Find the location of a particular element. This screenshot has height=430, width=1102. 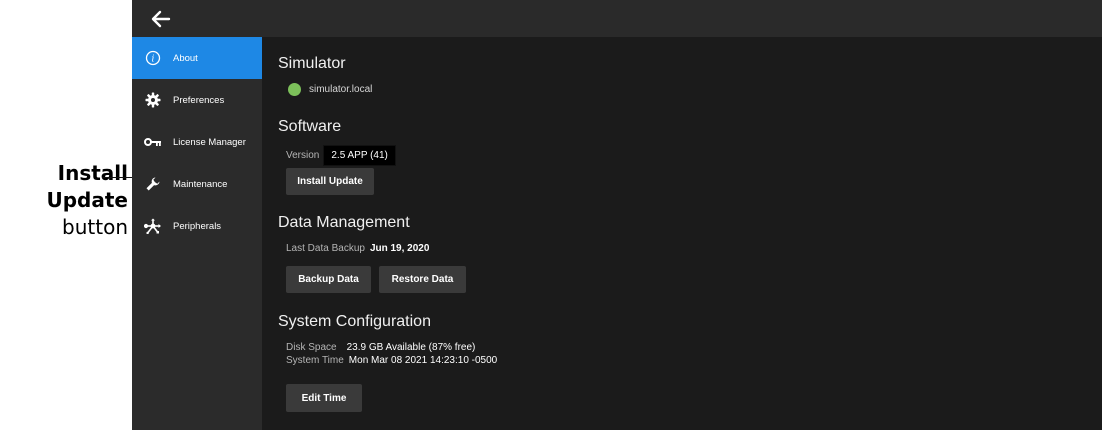

sidebar-item-preferences: Preferences is located at coordinates (197, 100).